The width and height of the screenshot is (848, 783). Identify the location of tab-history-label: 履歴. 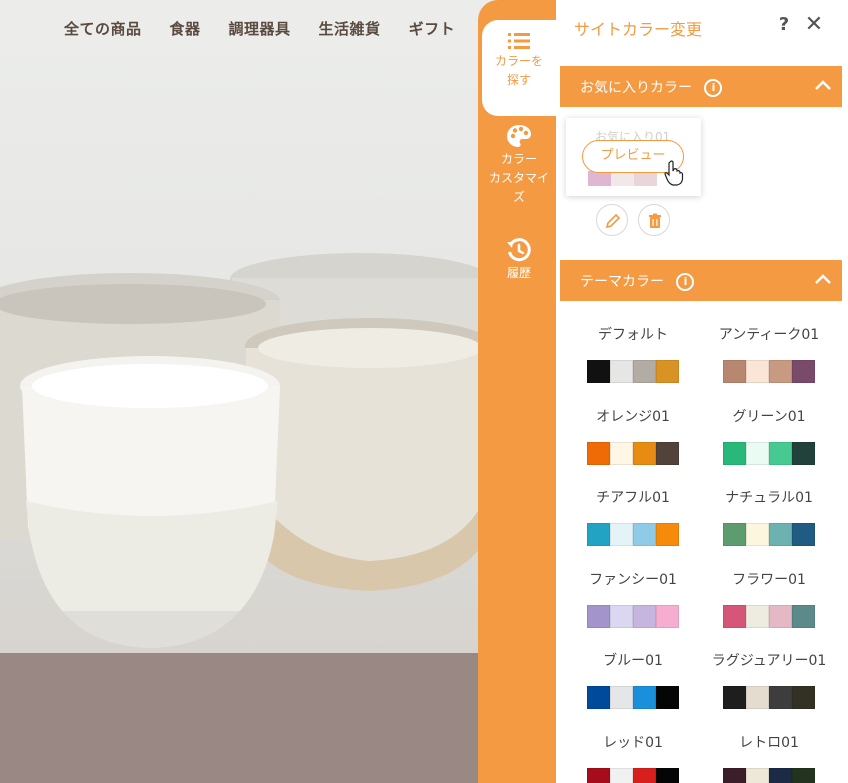
(518, 273).